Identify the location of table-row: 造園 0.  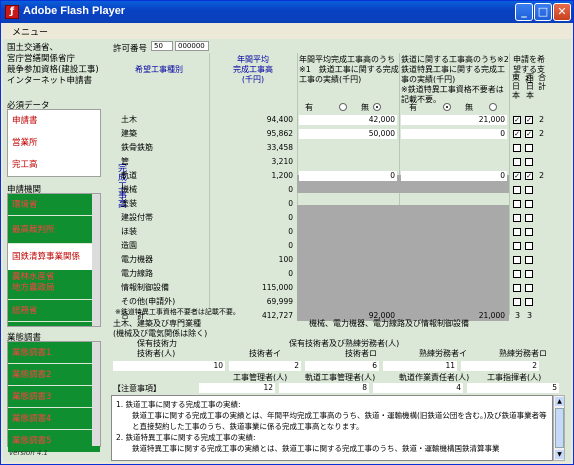
(329, 246).